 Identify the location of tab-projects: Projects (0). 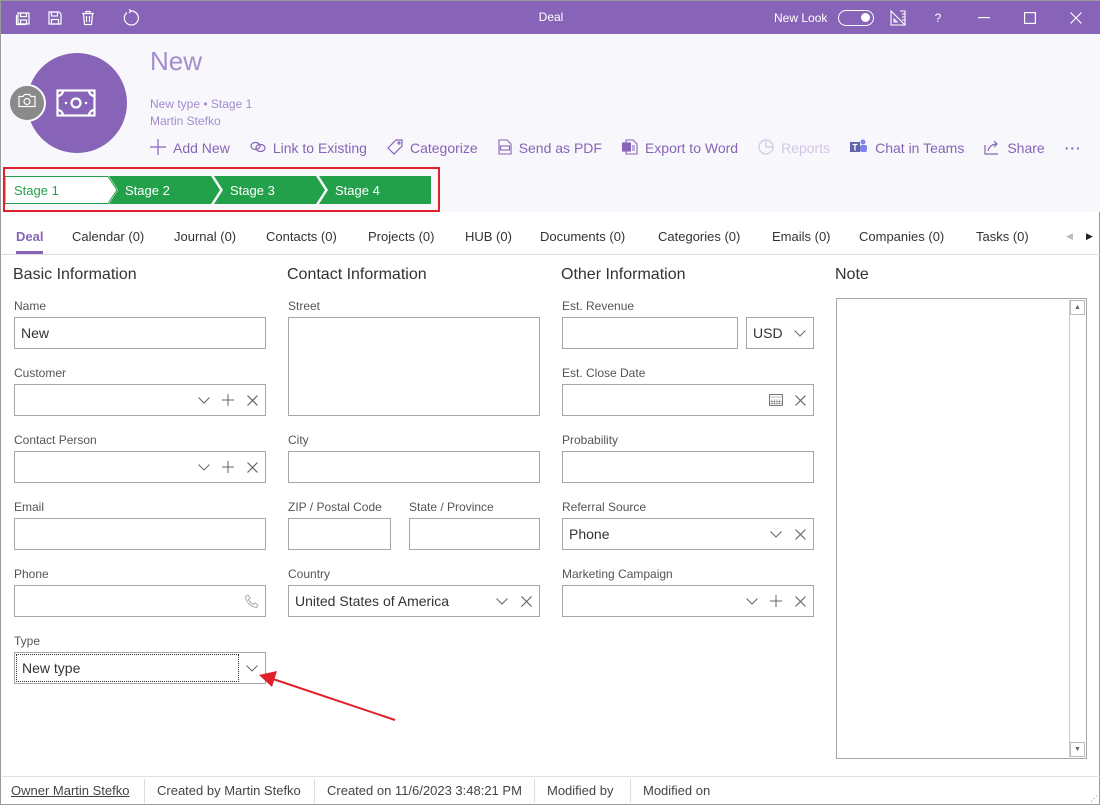
(401, 236).